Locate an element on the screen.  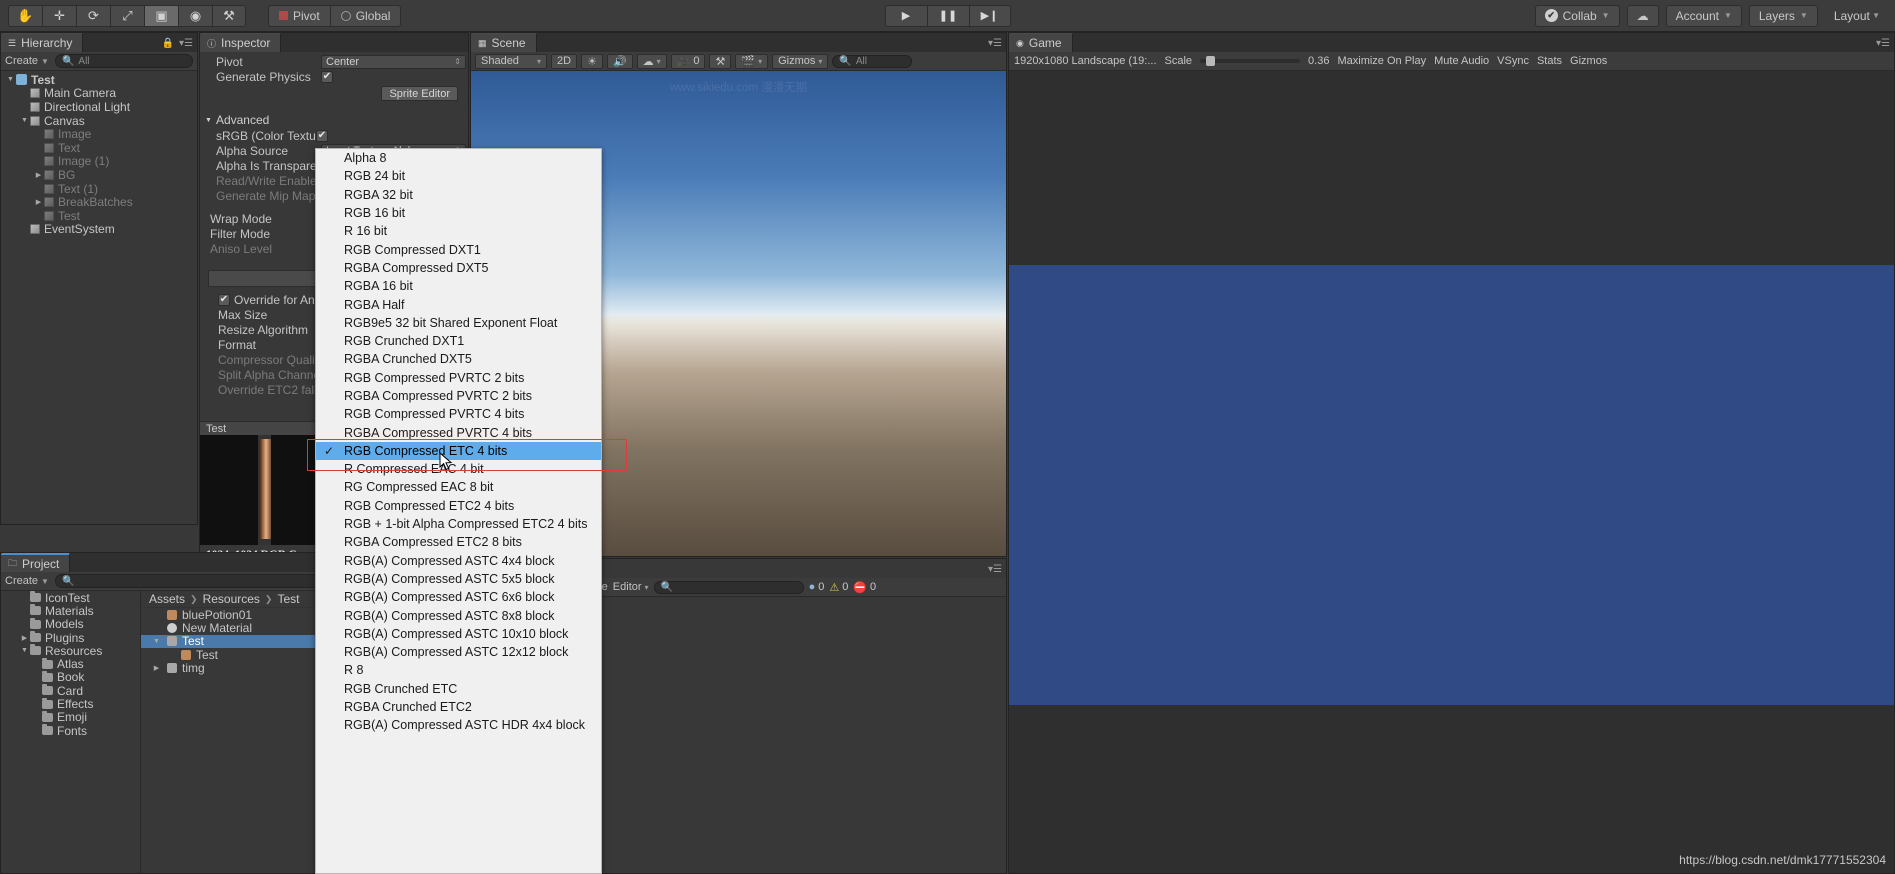
layout-button: Layout ▼ is located at coordinates (1857, 16).